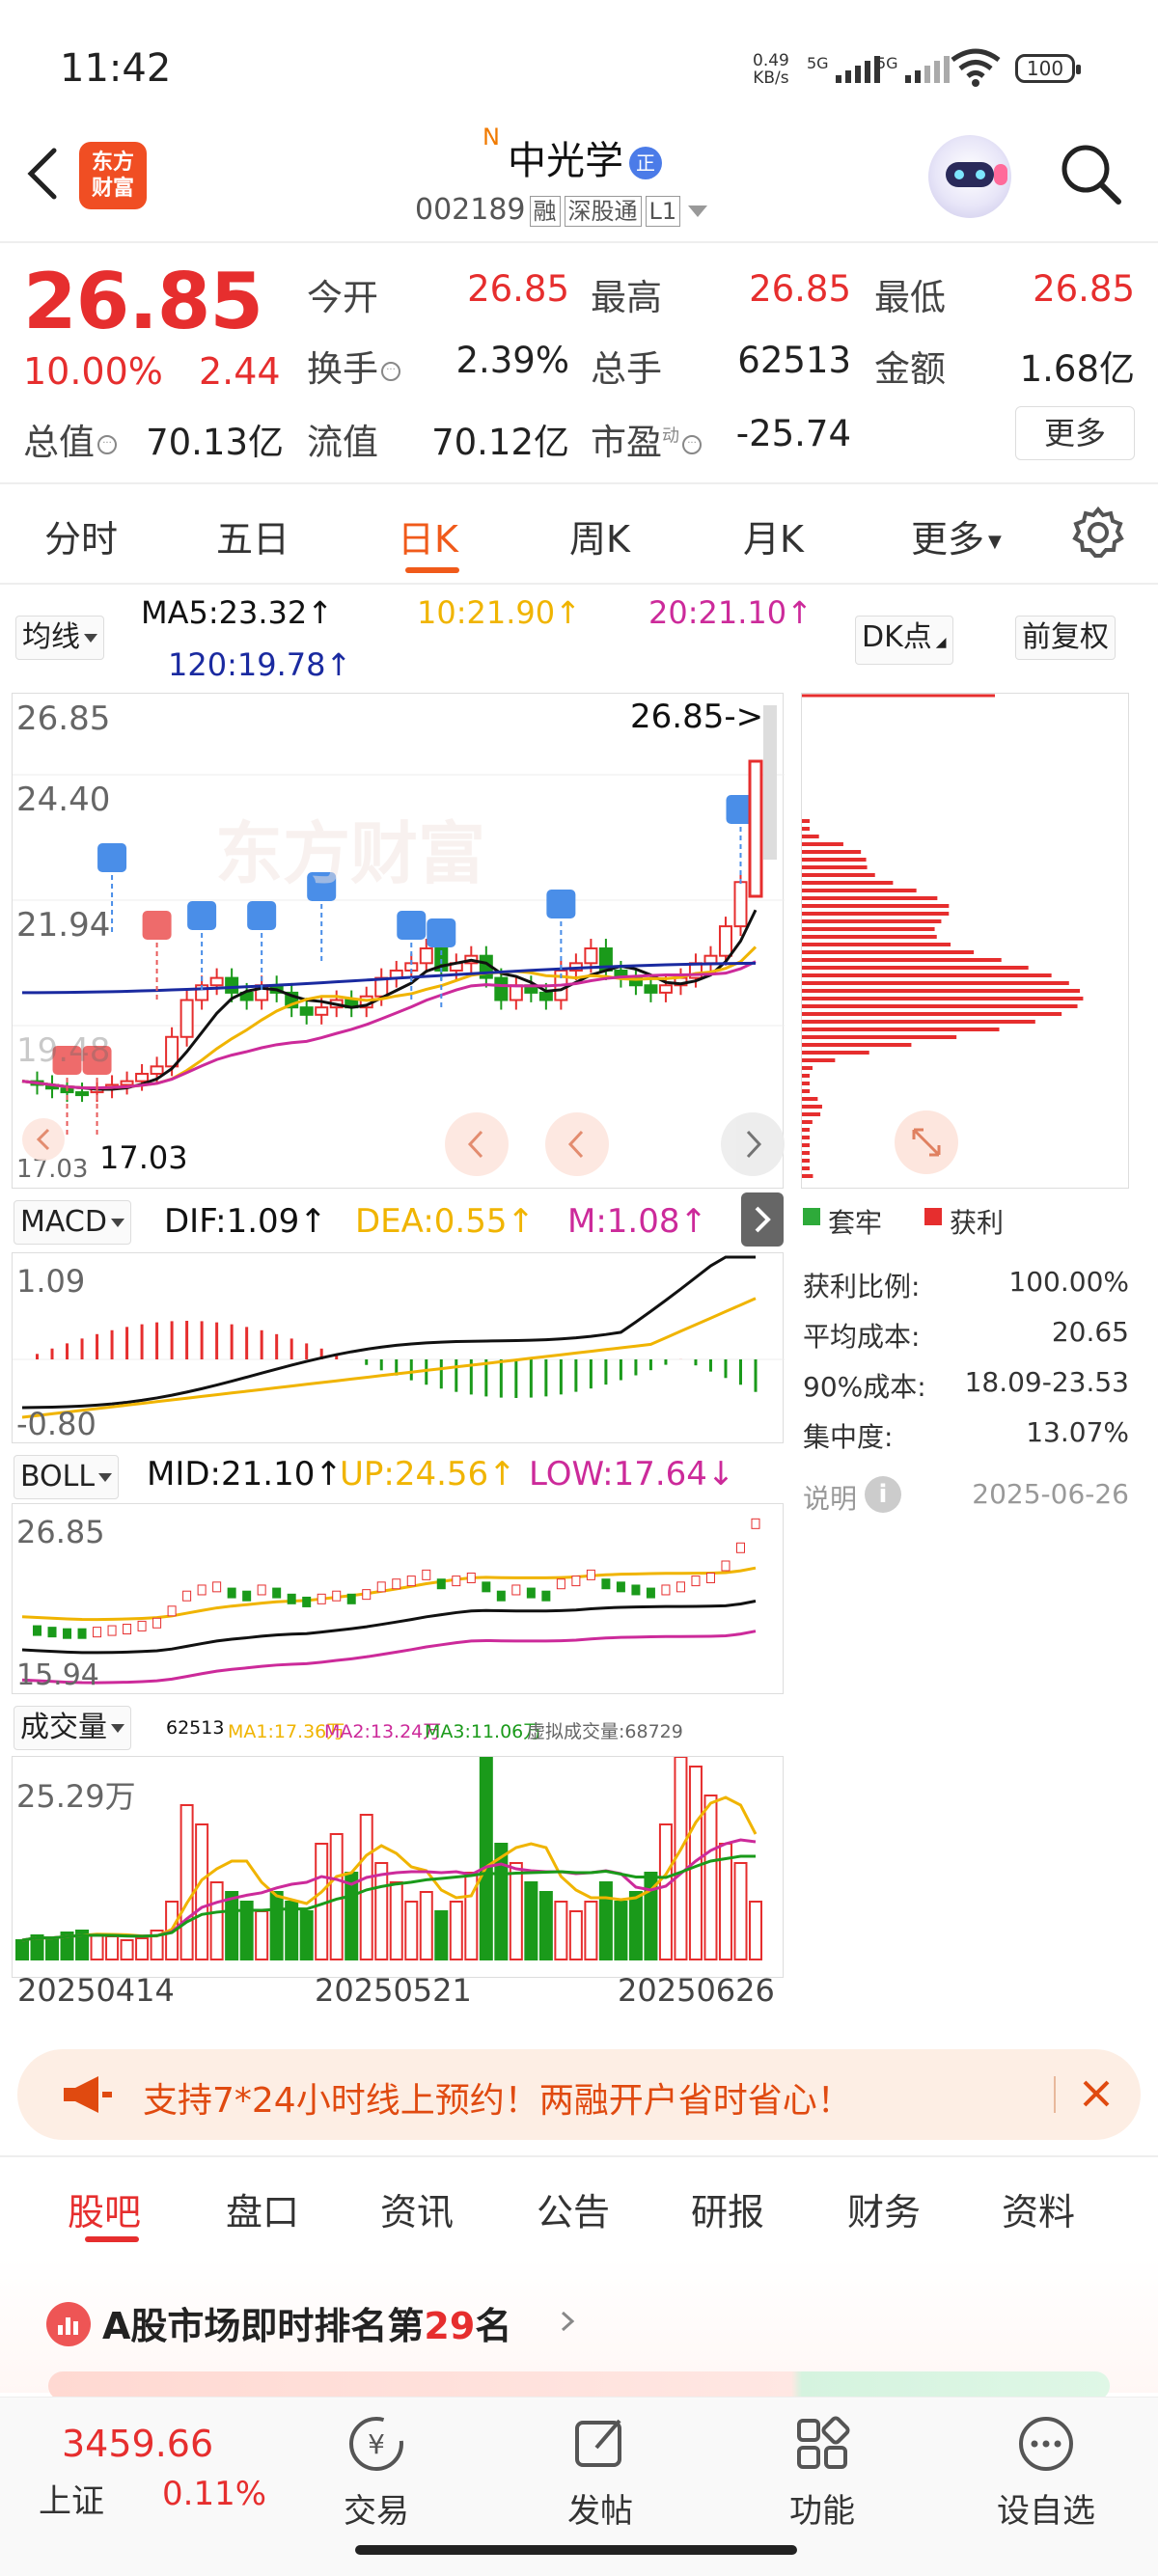  What do you see at coordinates (477, 1144) in the screenshot?
I see `zoom-out-button` at bounding box center [477, 1144].